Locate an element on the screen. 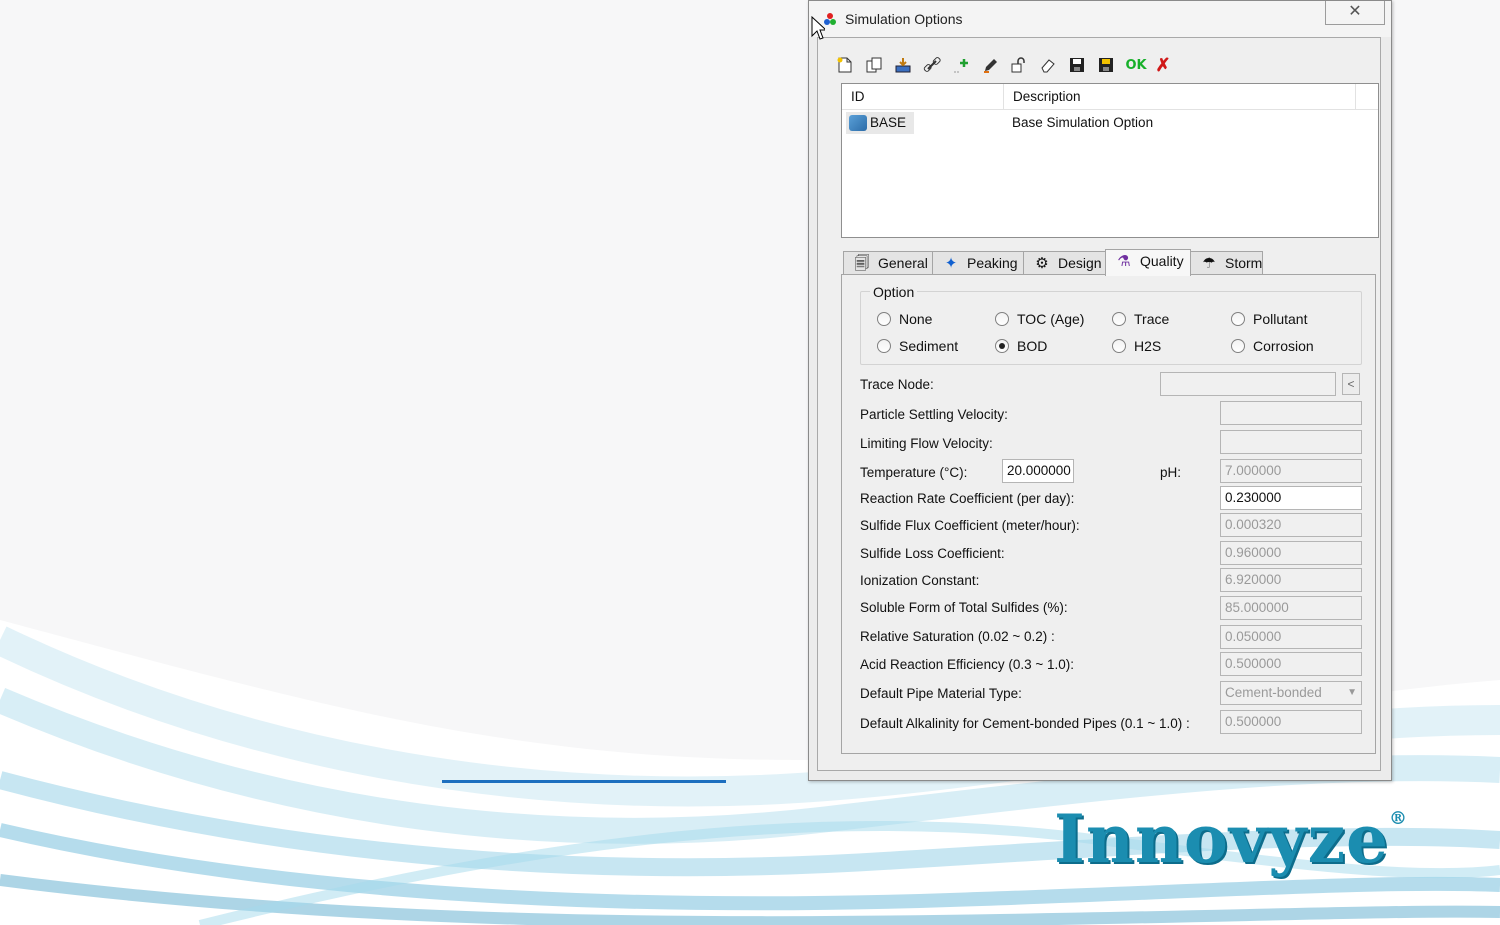 The image size is (1500, 925). copy-icon is located at coordinates (874, 65).